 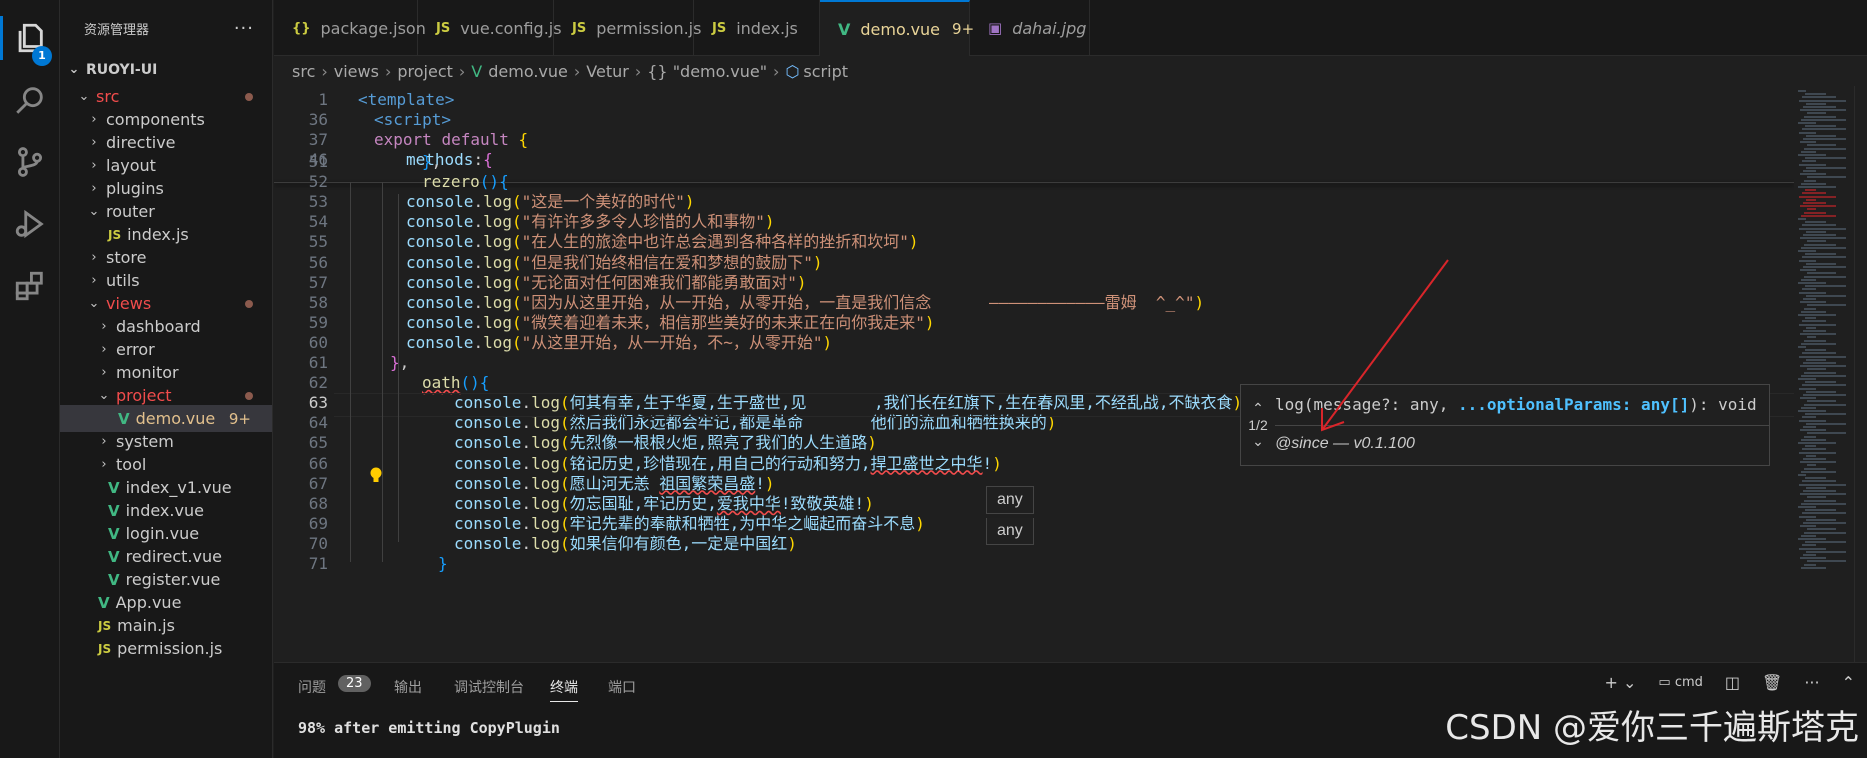 I want to click on tab-ports: 端口, so click(x=622, y=687).